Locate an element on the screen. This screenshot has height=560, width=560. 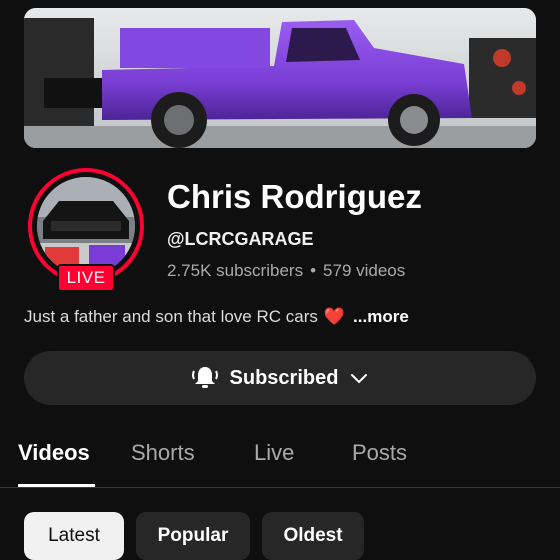
heart-emoji-icon: ❤️ is located at coordinates (334, 316).